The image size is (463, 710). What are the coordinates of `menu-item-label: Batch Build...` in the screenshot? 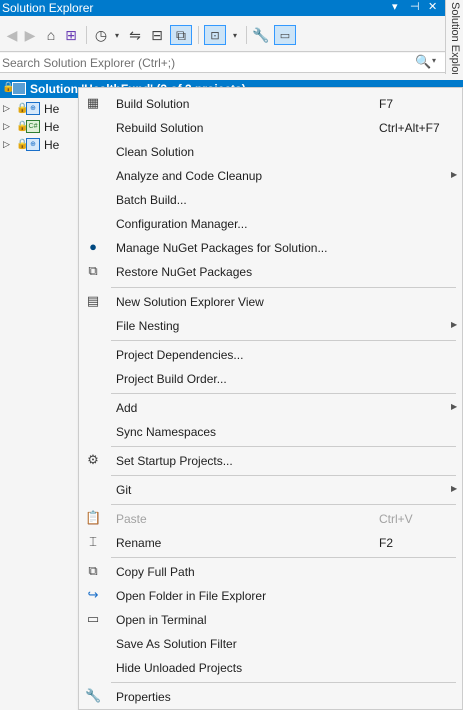 It's located at (151, 200).